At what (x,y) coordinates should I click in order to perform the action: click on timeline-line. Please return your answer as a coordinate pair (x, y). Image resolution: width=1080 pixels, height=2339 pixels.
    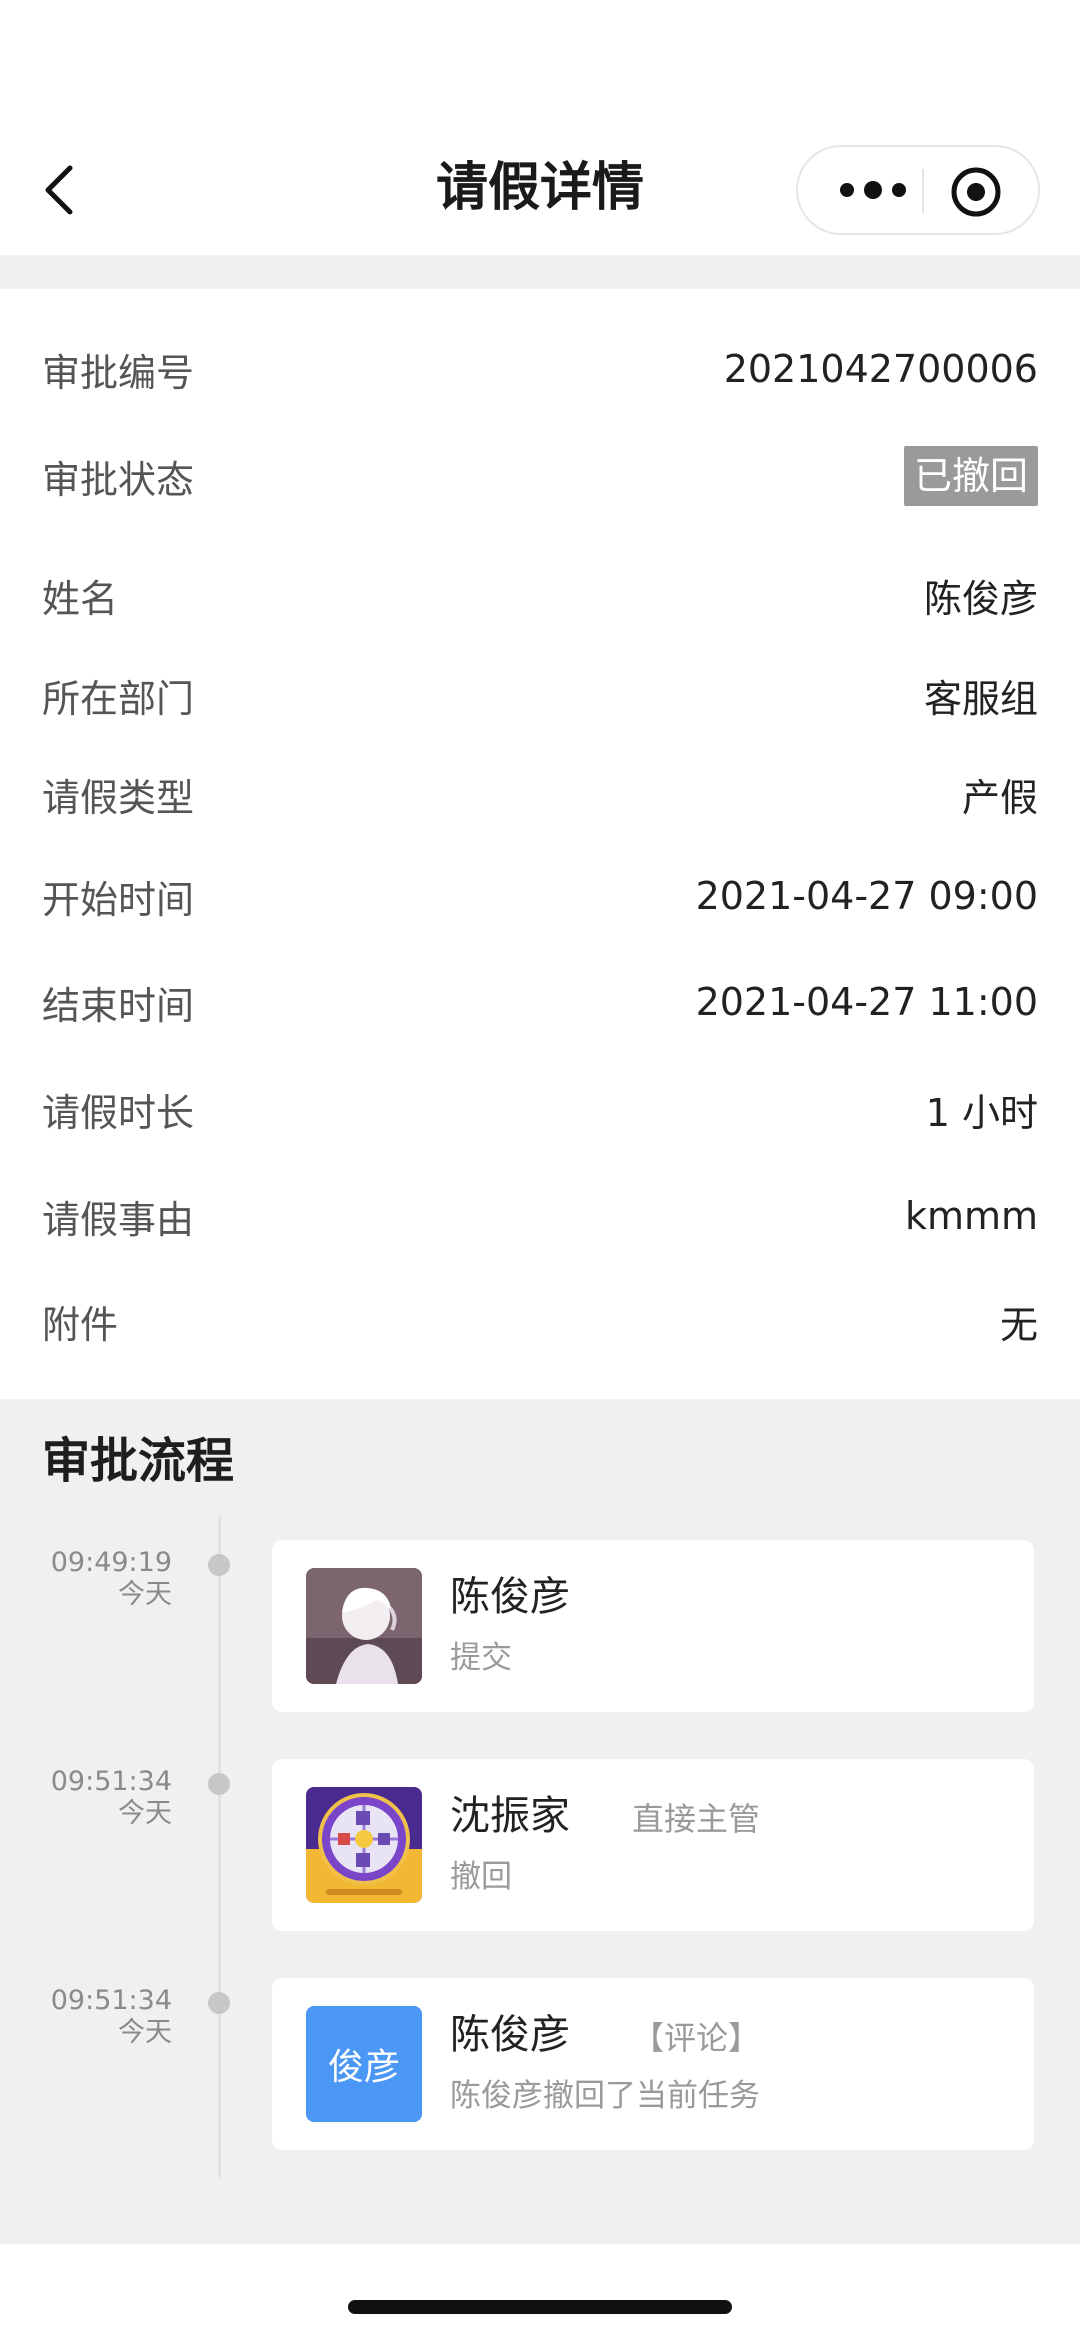
    Looking at the image, I should click on (219, 1847).